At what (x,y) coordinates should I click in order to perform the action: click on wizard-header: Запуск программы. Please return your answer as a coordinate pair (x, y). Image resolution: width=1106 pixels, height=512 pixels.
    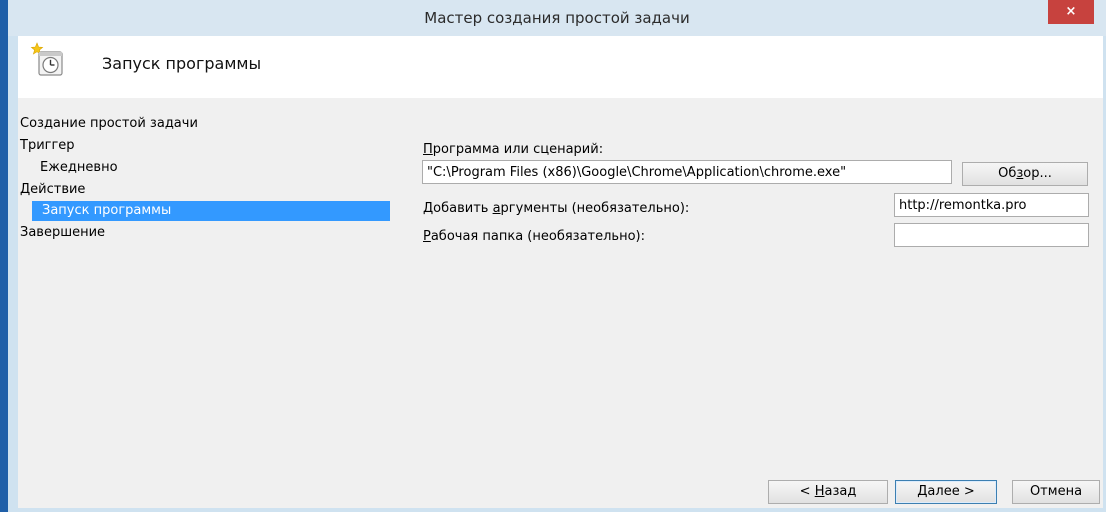
    Looking at the image, I should click on (560, 67).